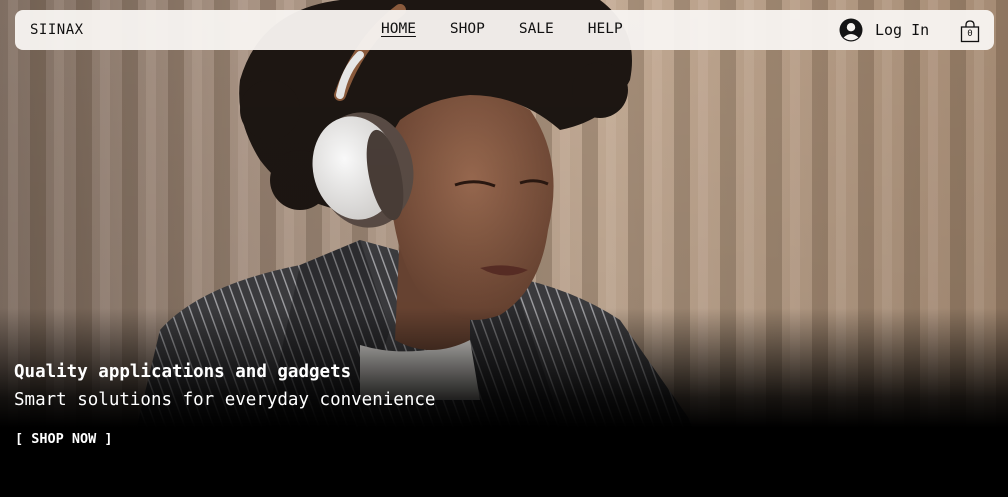 This screenshot has height=497, width=1008. I want to click on hero-title: Quality applications and gadgets, so click(183, 372).